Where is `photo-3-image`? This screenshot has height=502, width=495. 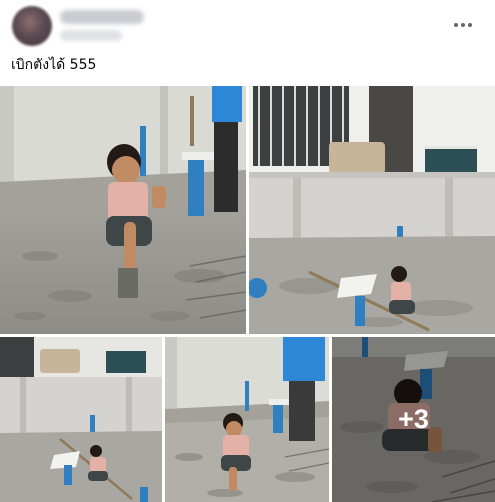 photo-3-image is located at coordinates (81, 419).